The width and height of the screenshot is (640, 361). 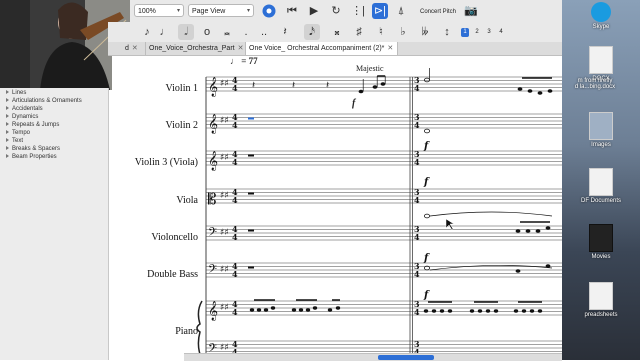 What do you see at coordinates (227, 32) in the screenshot?
I see `breve-button: 𝅜` at bounding box center [227, 32].